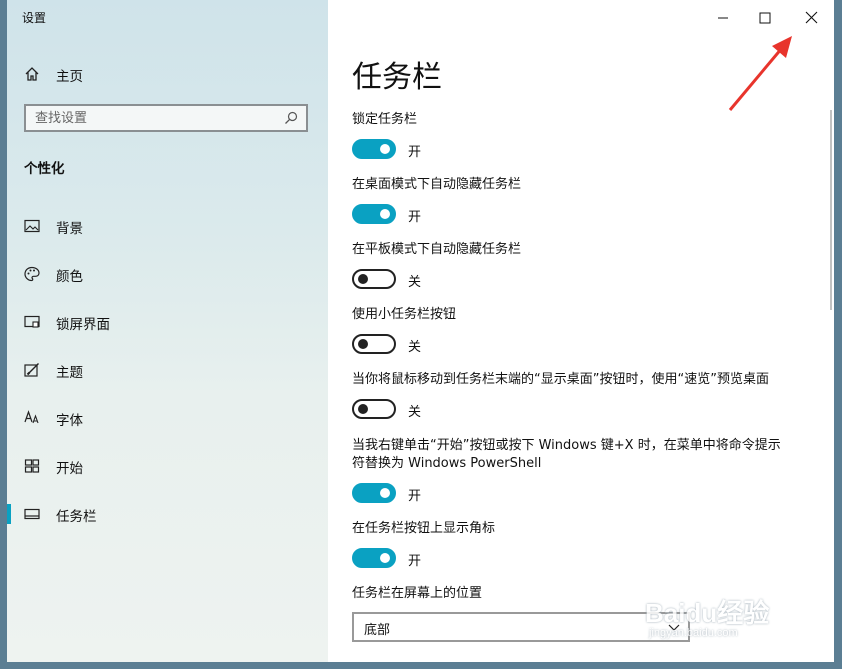 The image size is (842, 669). What do you see at coordinates (693, 633) in the screenshot?
I see `watermark-url: jingyan.baidu.com` at bounding box center [693, 633].